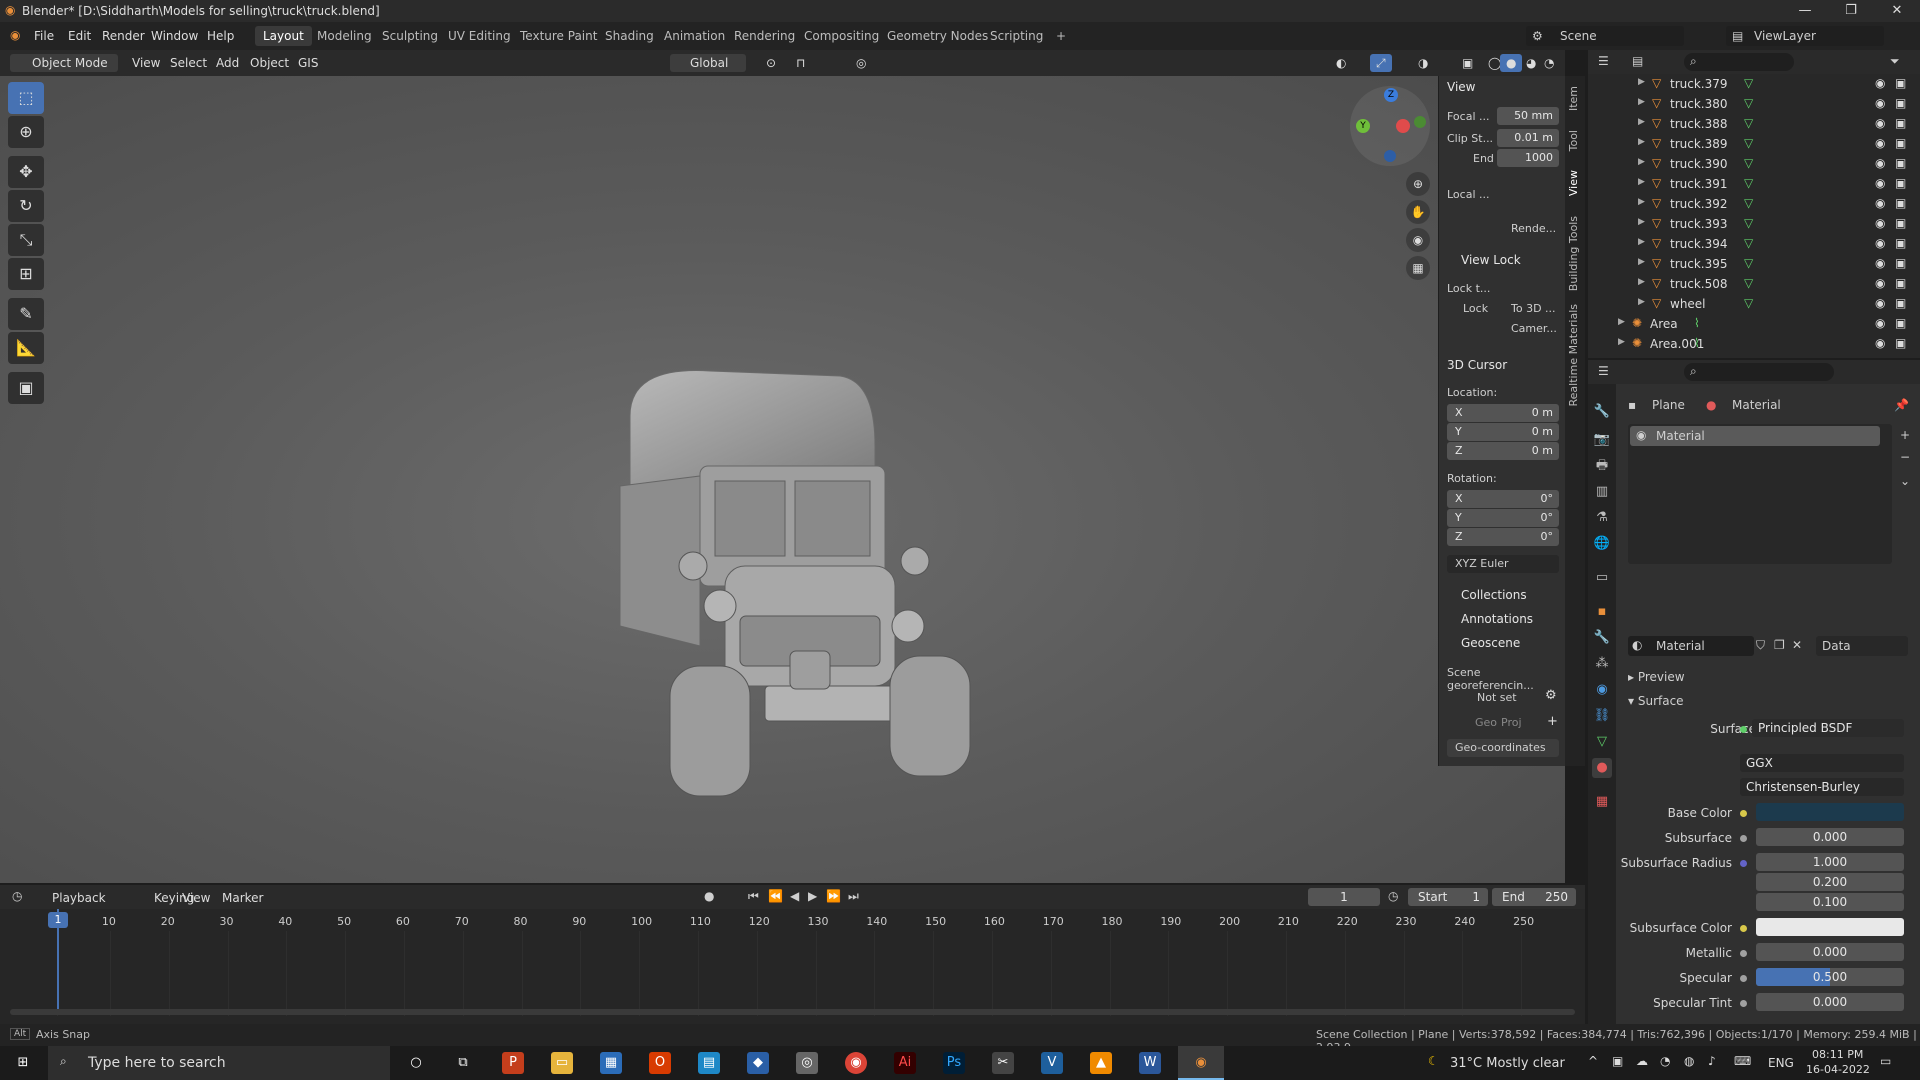 The image size is (1920, 1080). I want to click on play-reverse-icon: ◀, so click(794, 896).